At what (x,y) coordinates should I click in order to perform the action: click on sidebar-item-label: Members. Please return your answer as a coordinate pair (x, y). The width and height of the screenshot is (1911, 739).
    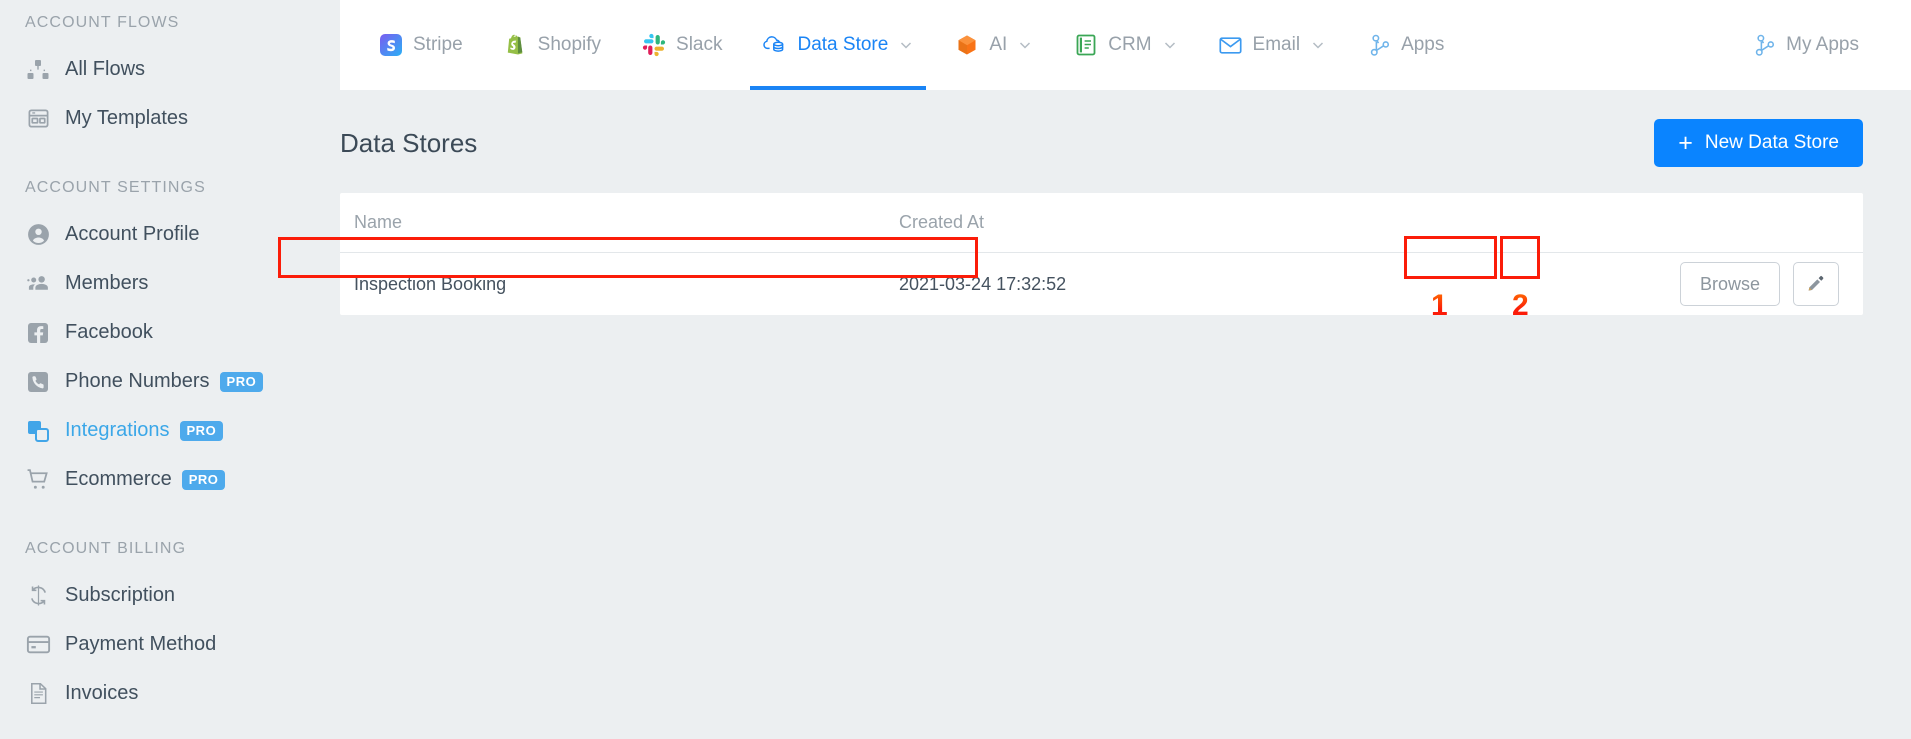
    Looking at the image, I should click on (107, 283).